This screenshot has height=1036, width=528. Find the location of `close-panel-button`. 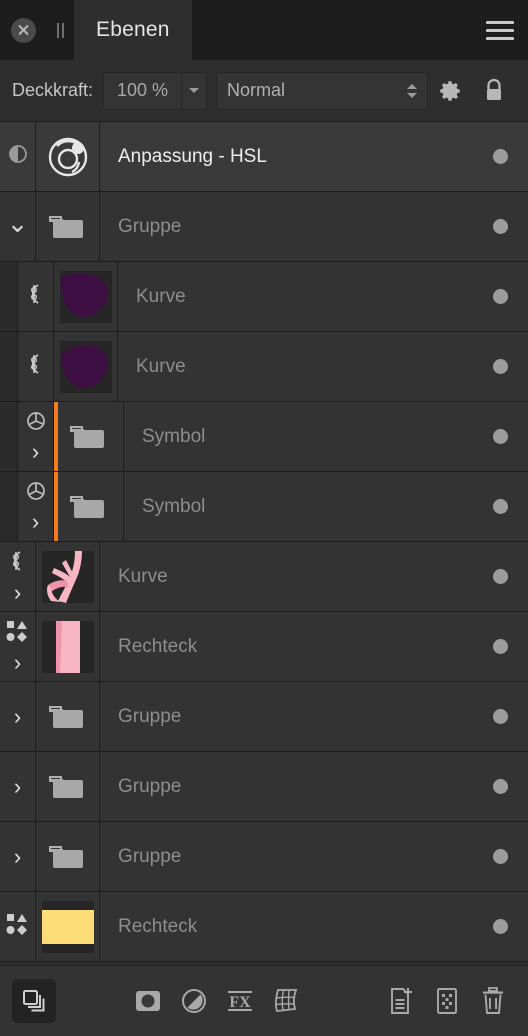

close-panel-button is located at coordinates (23, 30).